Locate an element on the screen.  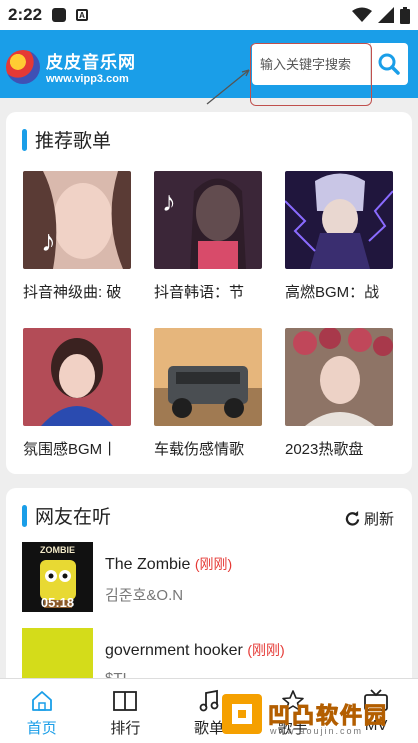
section-title: 网友在听 is located at coordinates (66, 515).